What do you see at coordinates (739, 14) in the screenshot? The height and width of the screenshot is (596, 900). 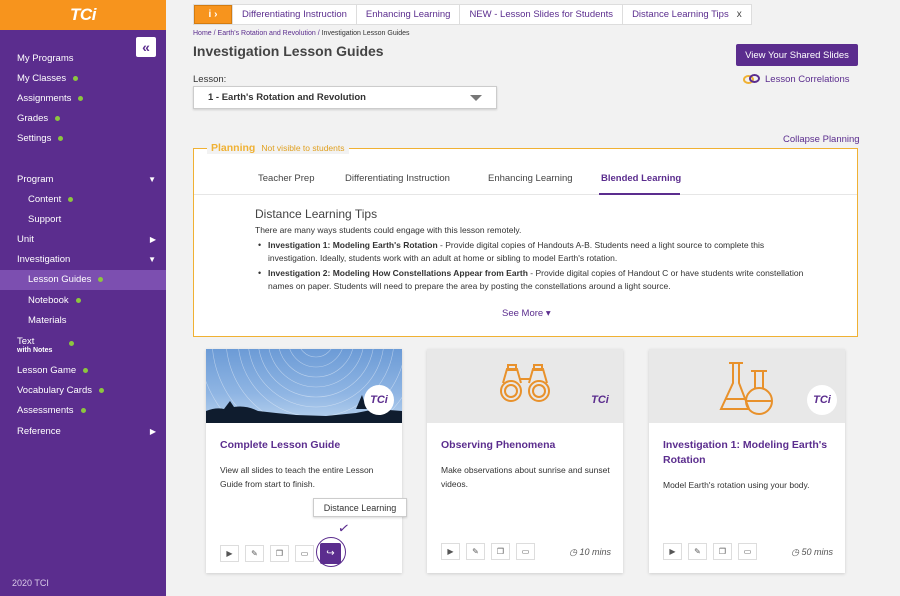 I see `close-icon: x` at bounding box center [739, 14].